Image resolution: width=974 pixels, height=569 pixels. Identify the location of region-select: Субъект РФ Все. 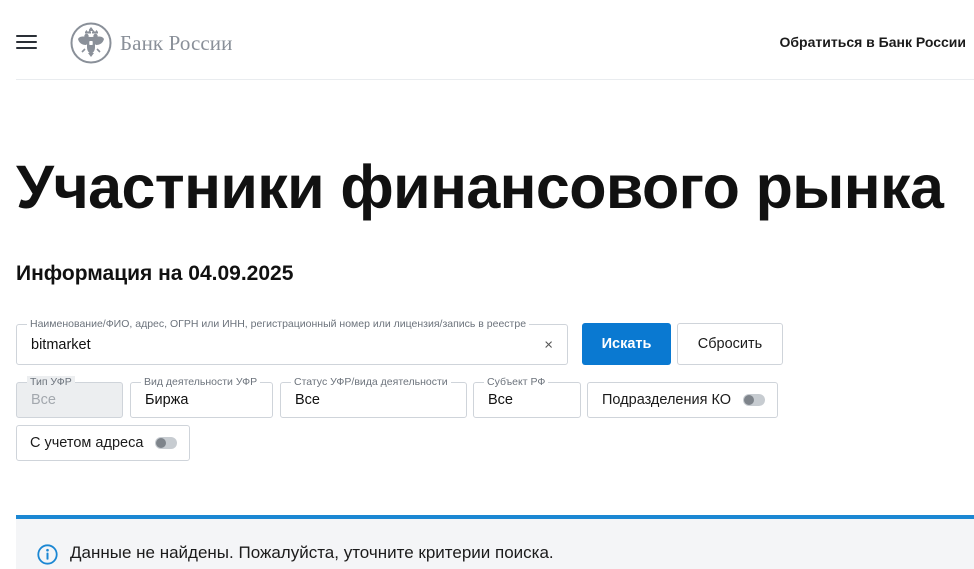
(527, 397).